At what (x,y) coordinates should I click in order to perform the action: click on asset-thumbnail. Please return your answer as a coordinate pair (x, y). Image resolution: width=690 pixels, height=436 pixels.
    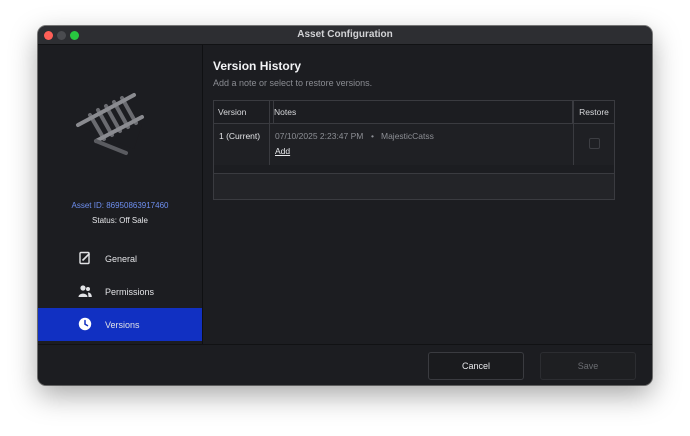
    Looking at the image, I should click on (110, 124).